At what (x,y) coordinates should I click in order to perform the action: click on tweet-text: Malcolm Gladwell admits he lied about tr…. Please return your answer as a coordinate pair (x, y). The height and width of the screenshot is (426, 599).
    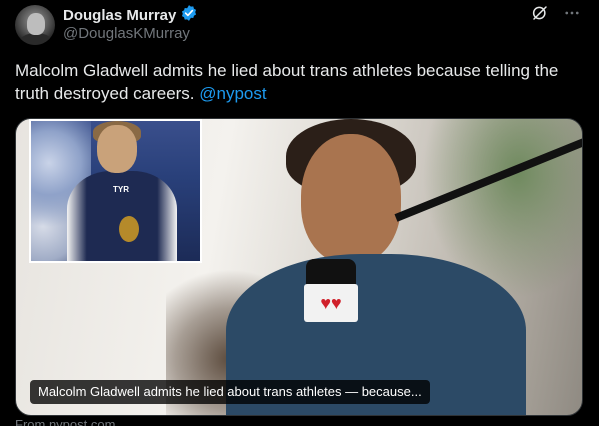
    Looking at the image, I should click on (301, 82).